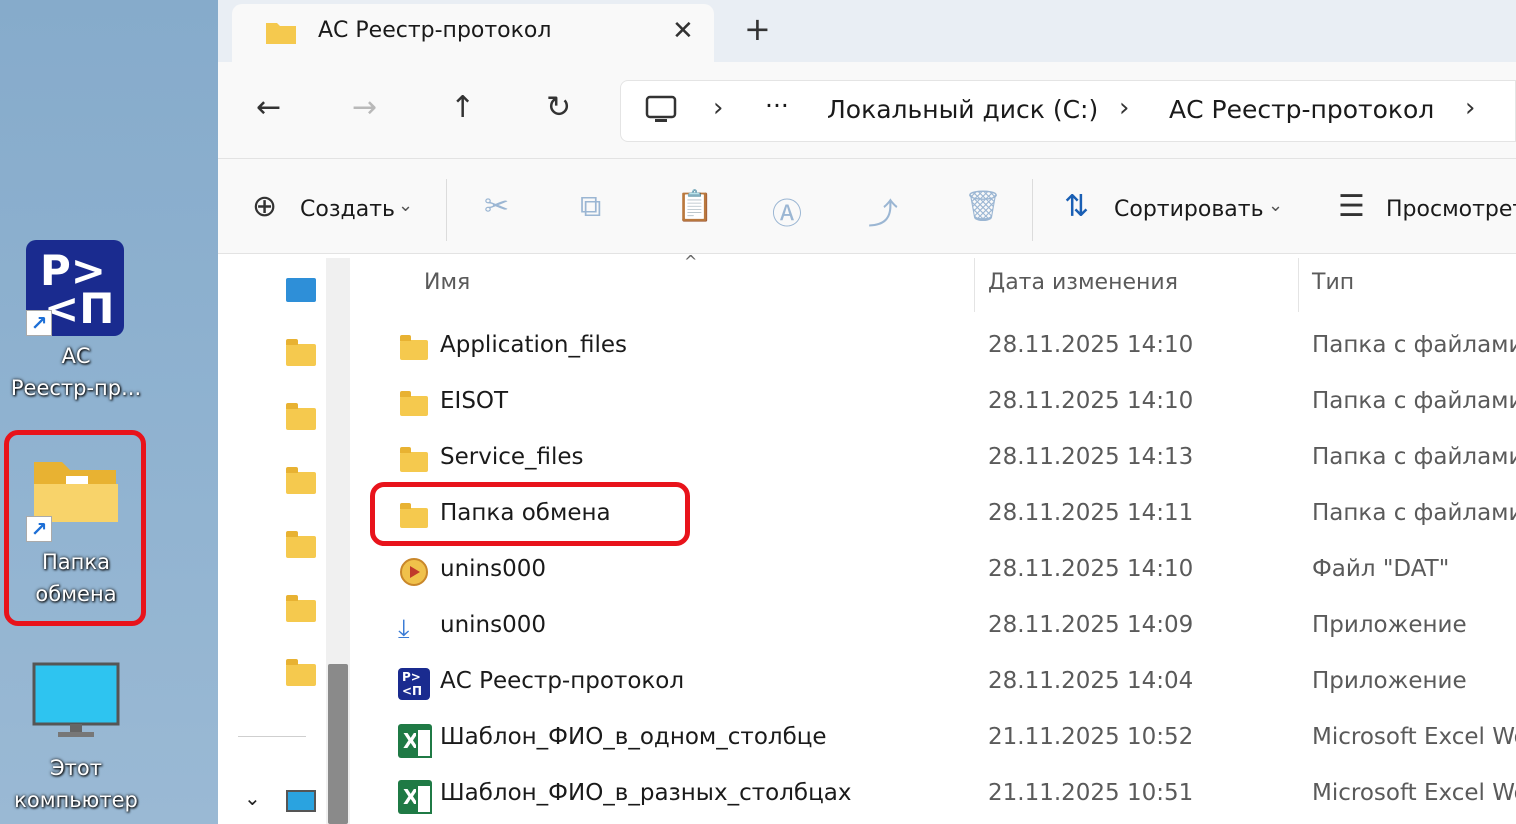 The height and width of the screenshot is (824, 1516). Describe the element at coordinates (512, 457) in the screenshot. I see `file-name: Service_files` at that location.